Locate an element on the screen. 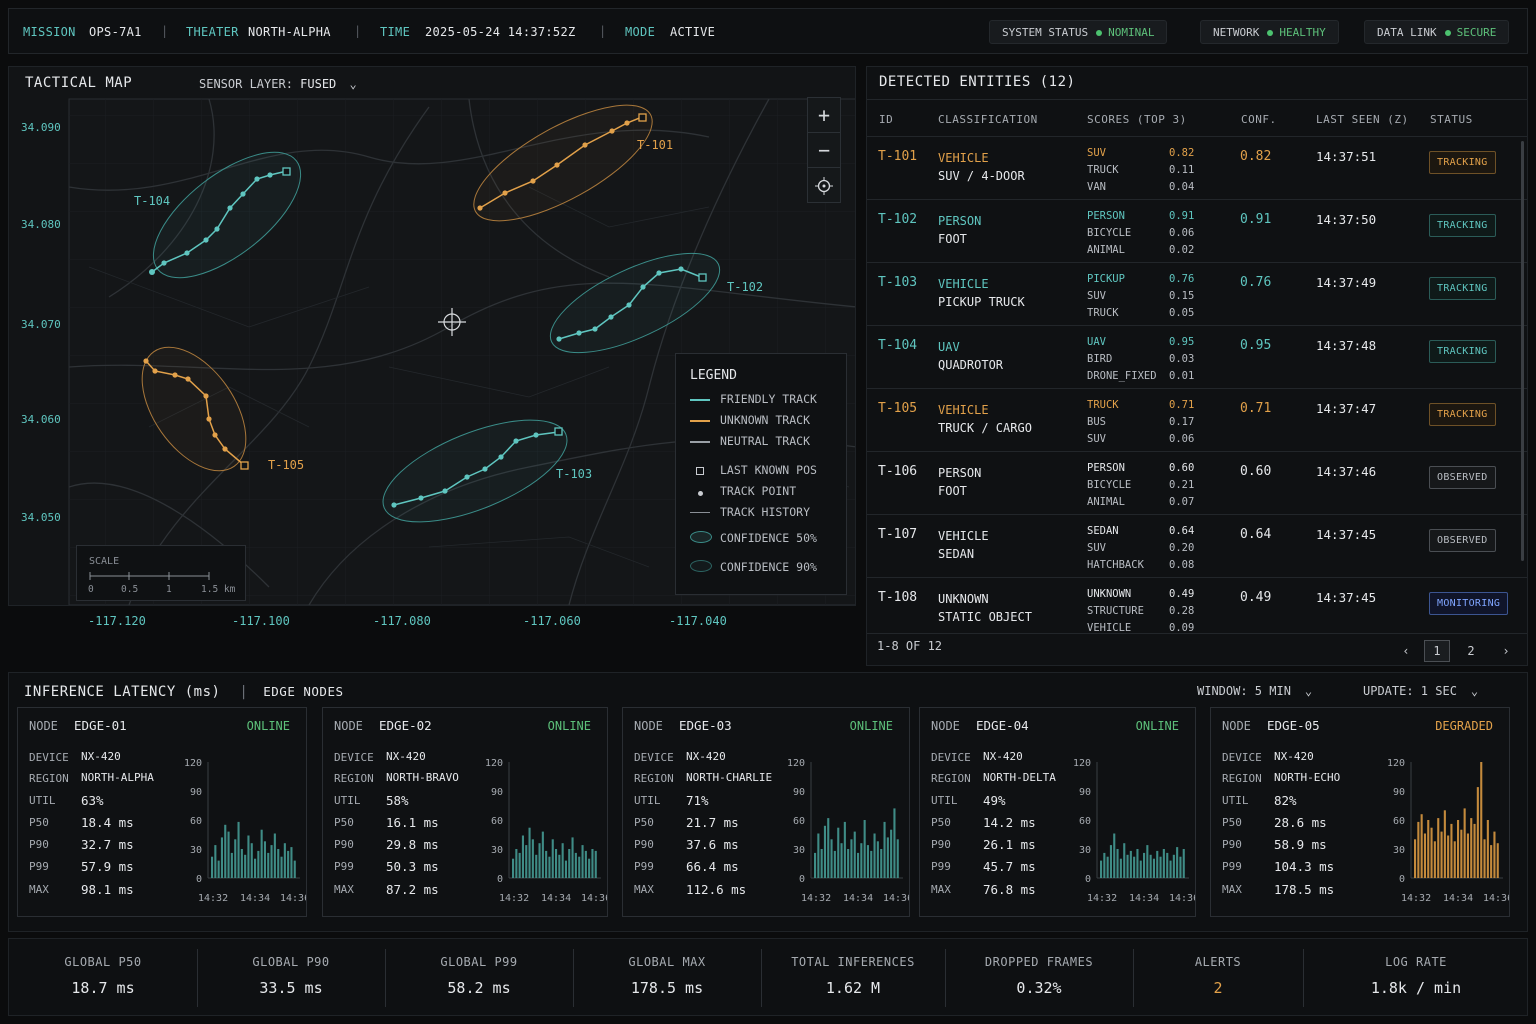  col-header-conf: CONF. is located at coordinates (1259, 119).